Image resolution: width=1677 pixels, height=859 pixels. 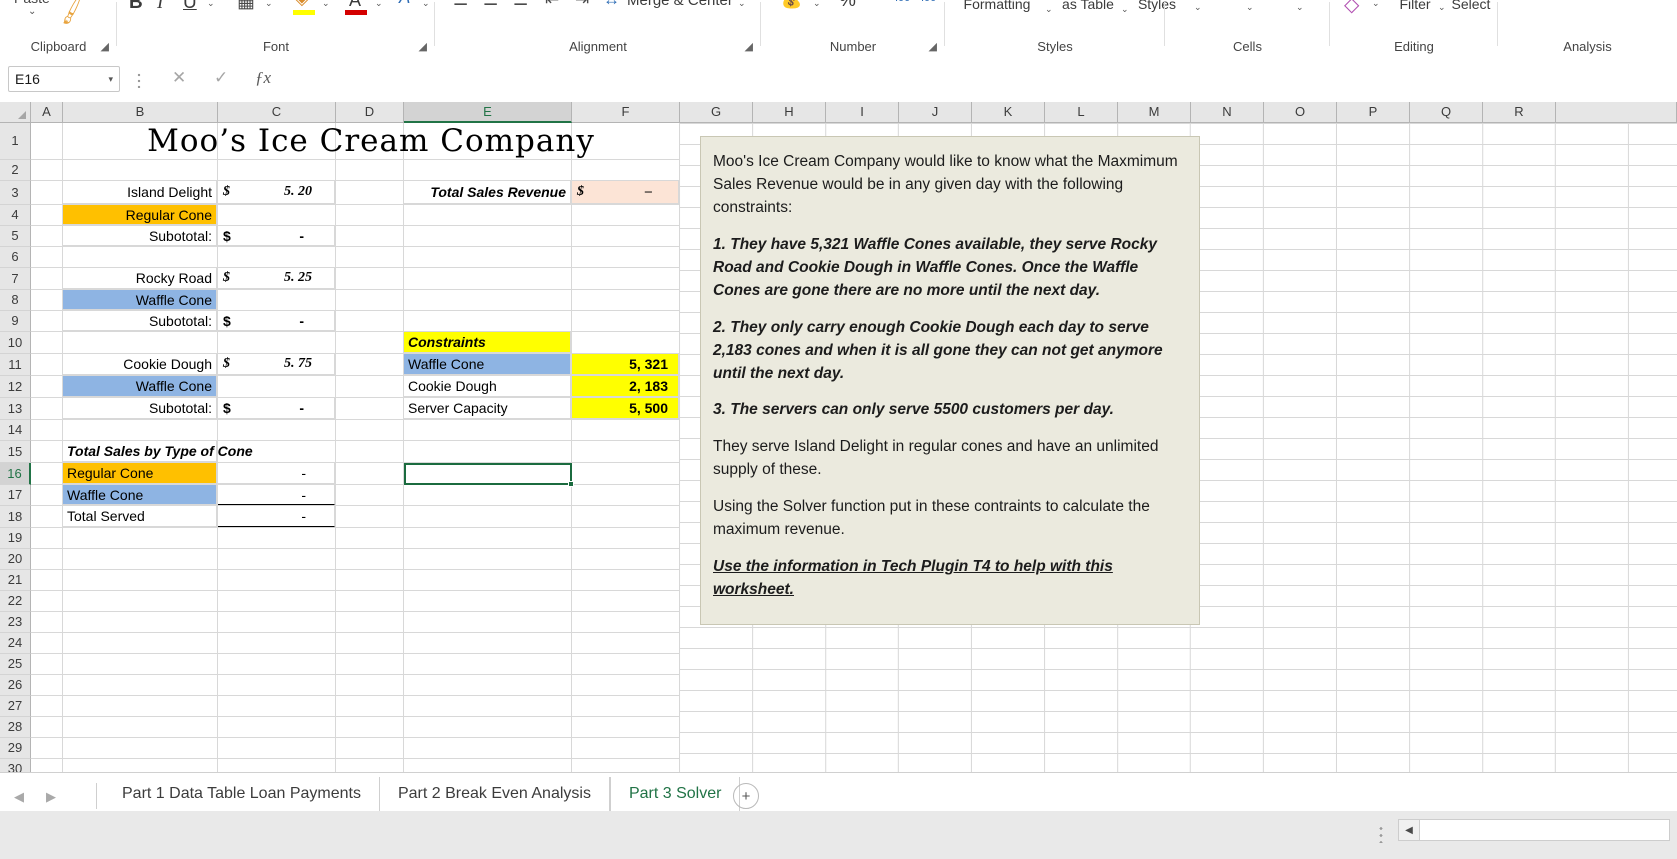 I want to click on underline-button: U, so click(x=190, y=7).